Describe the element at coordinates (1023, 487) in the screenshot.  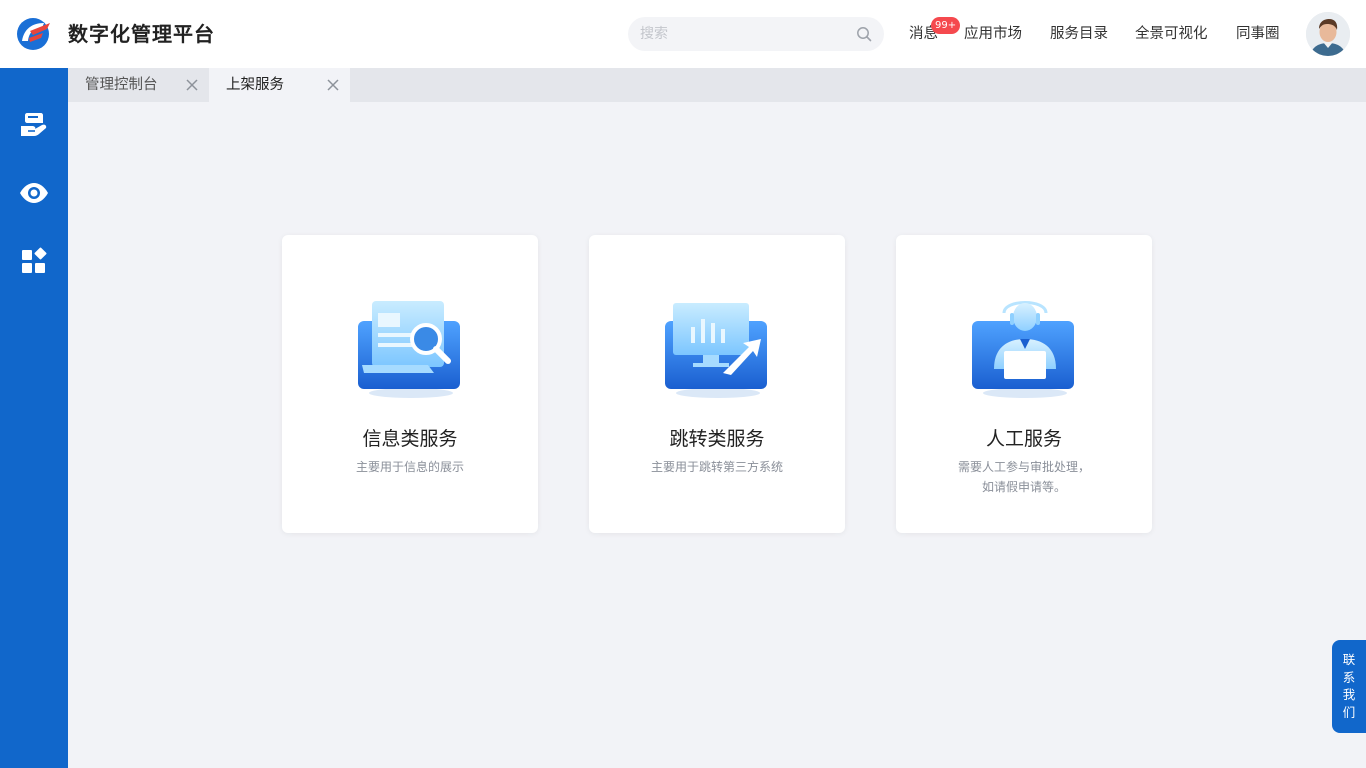
I see `card-desc-line: 如请假申请等。` at that location.